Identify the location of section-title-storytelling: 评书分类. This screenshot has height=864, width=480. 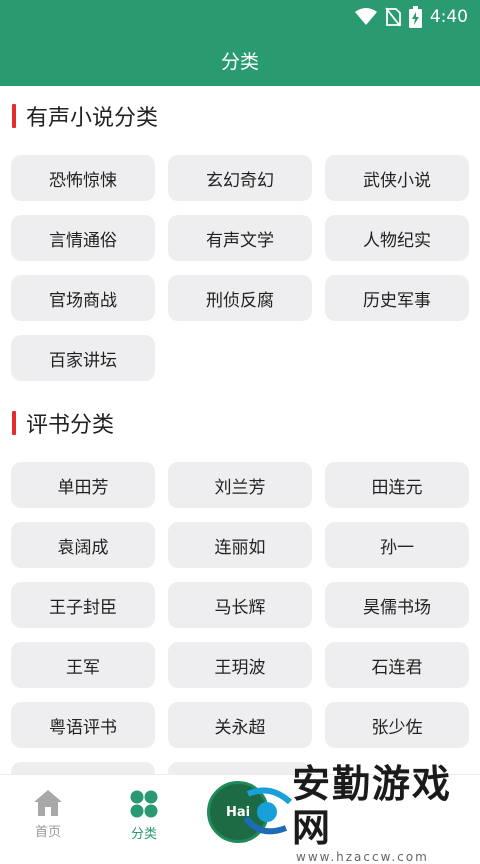
(63, 423).